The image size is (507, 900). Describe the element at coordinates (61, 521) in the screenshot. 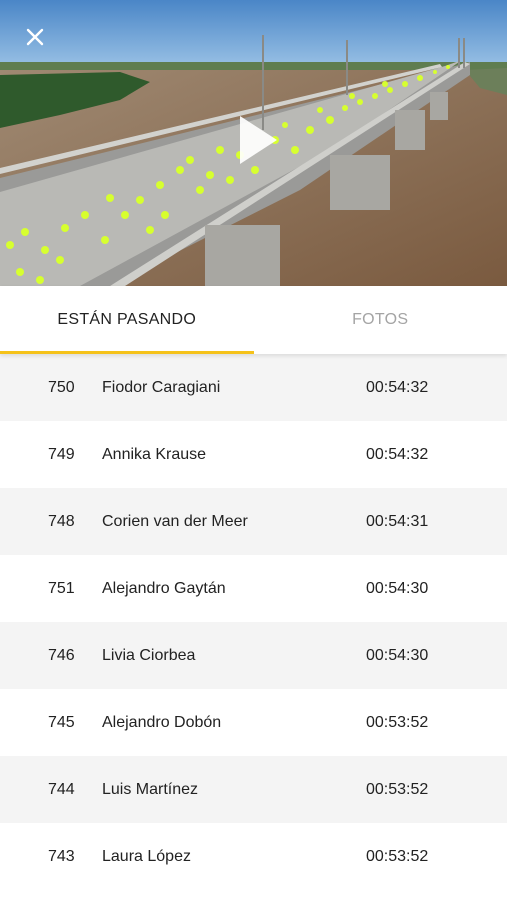

I see `runner-bib: 748` at that location.